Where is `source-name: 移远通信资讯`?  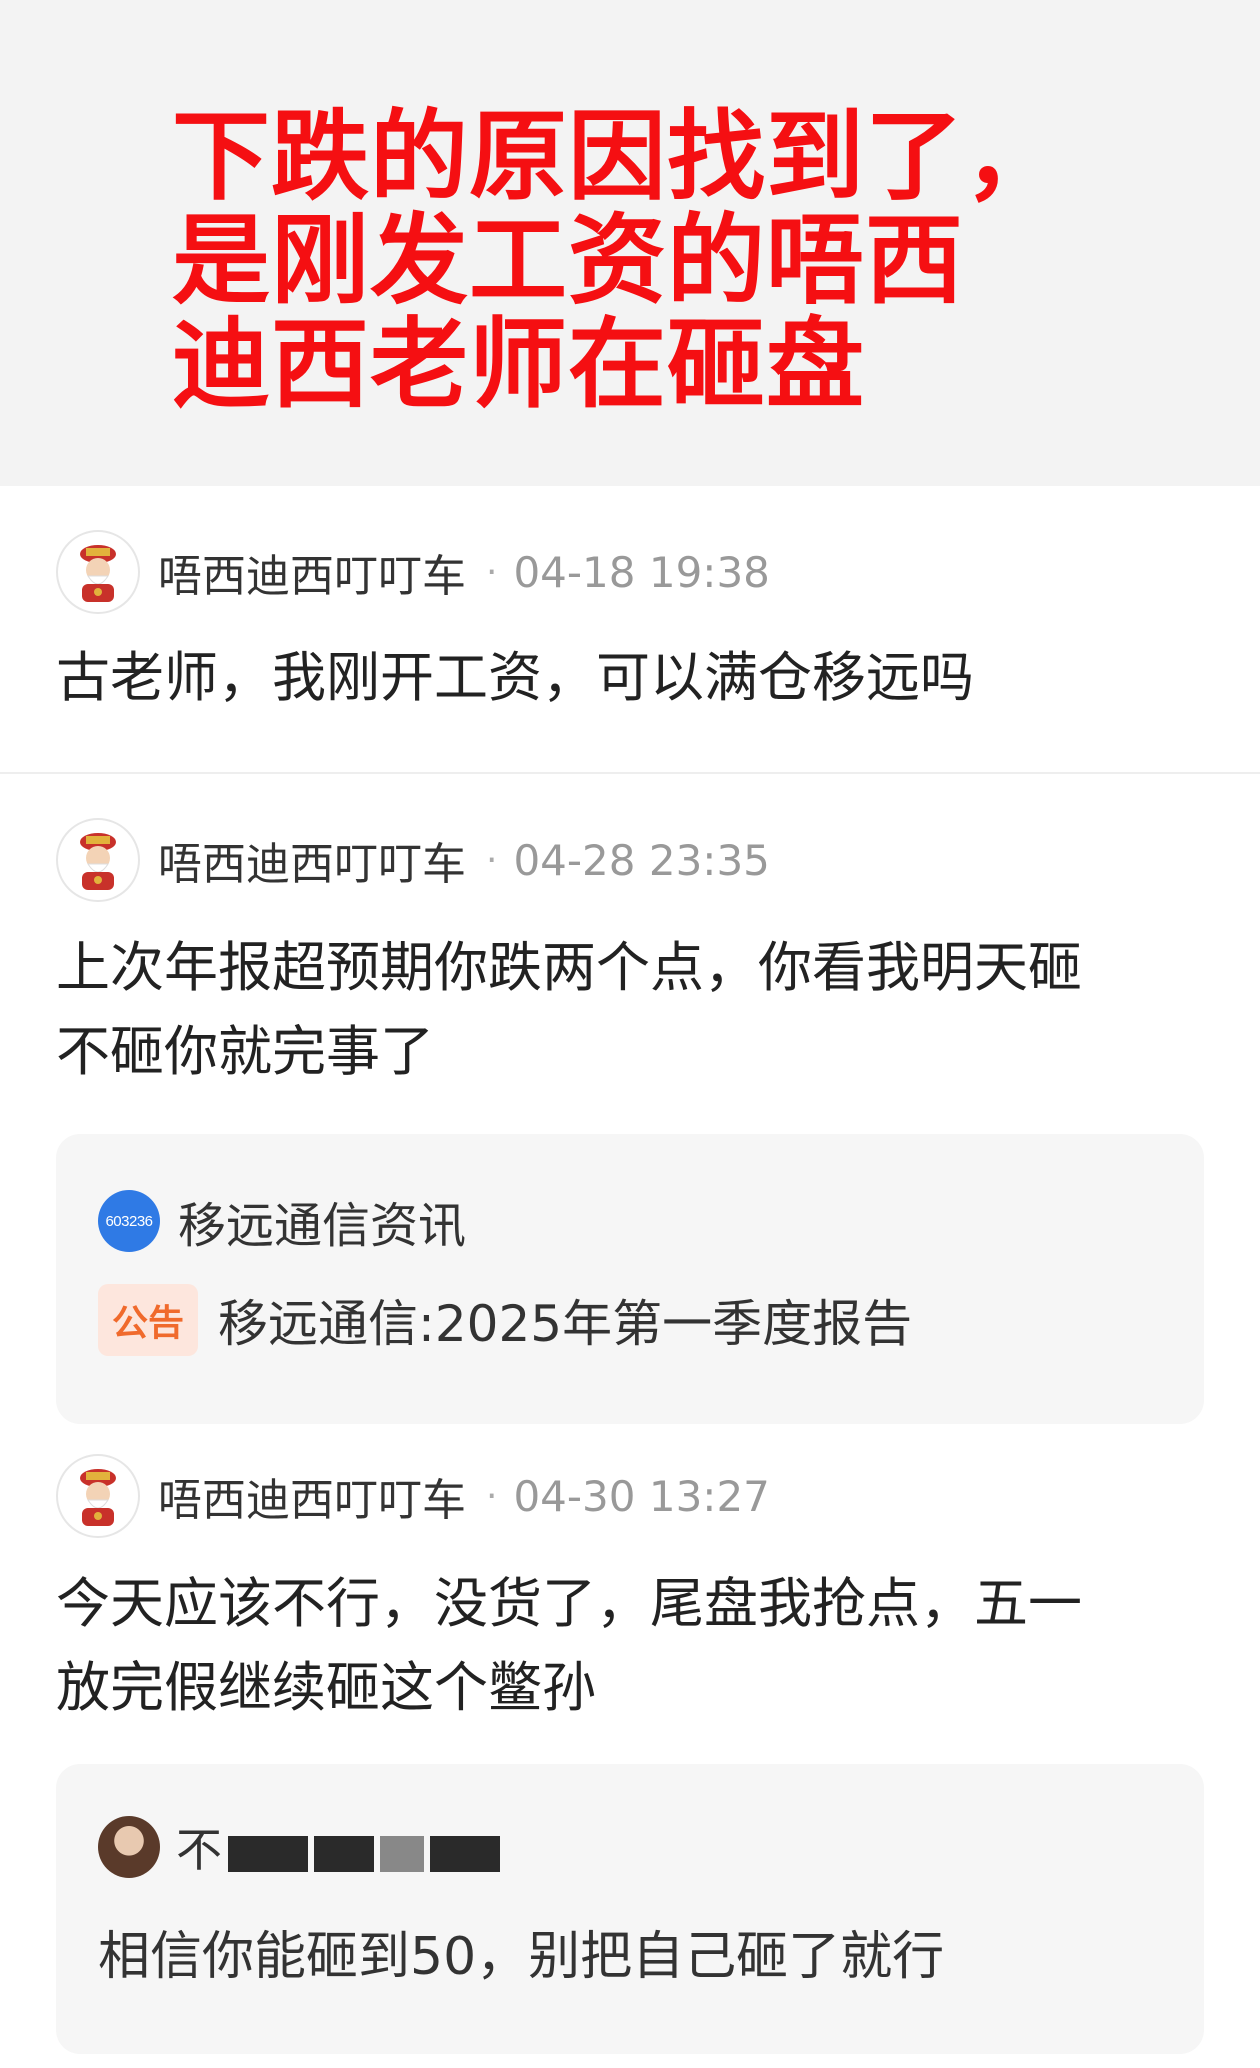
source-name: 移远通信资讯 is located at coordinates (322, 1221).